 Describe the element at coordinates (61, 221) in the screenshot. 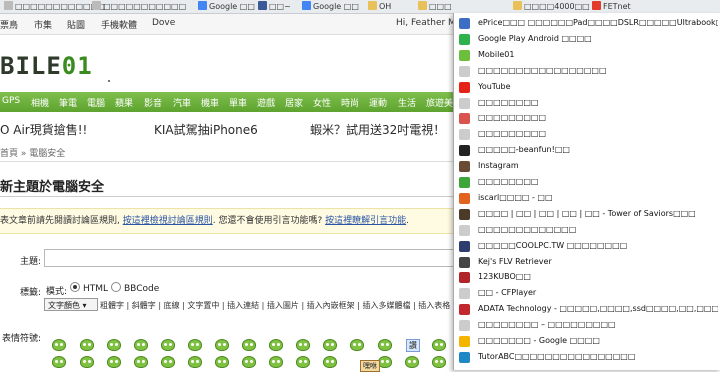

I see `notice-text: 表文章前請先閱讀討論區規則,` at that location.